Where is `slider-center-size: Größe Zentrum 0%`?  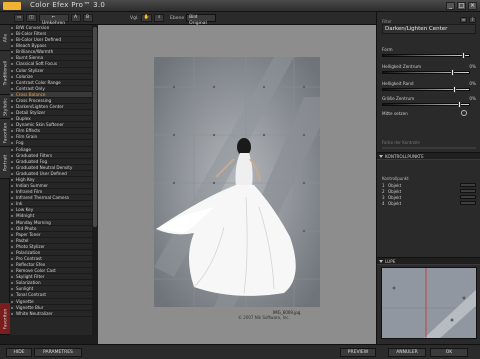
slider-center-size: Größe Zentrum 0% is located at coordinates (429, 103).